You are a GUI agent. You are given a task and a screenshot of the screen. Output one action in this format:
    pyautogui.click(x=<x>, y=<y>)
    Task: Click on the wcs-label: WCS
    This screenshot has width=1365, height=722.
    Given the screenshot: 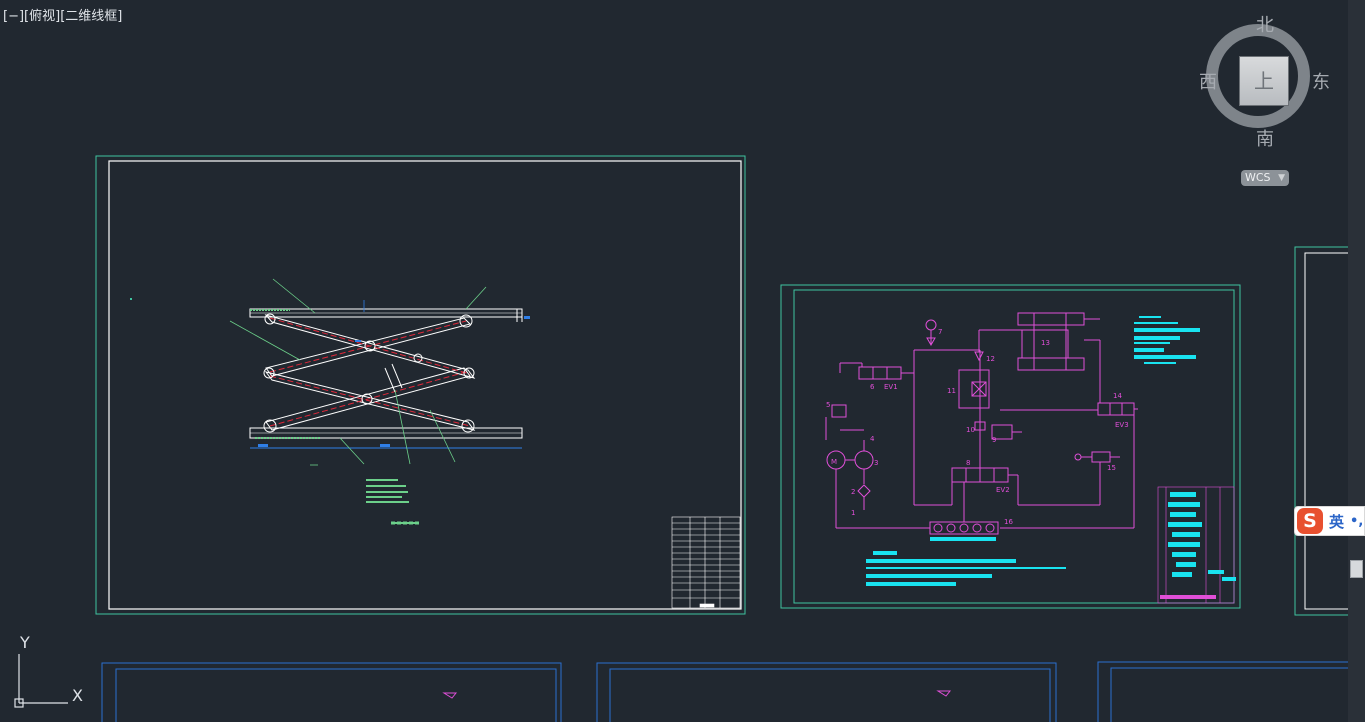 What is the action you would take?
    pyautogui.click(x=1258, y=177)
    